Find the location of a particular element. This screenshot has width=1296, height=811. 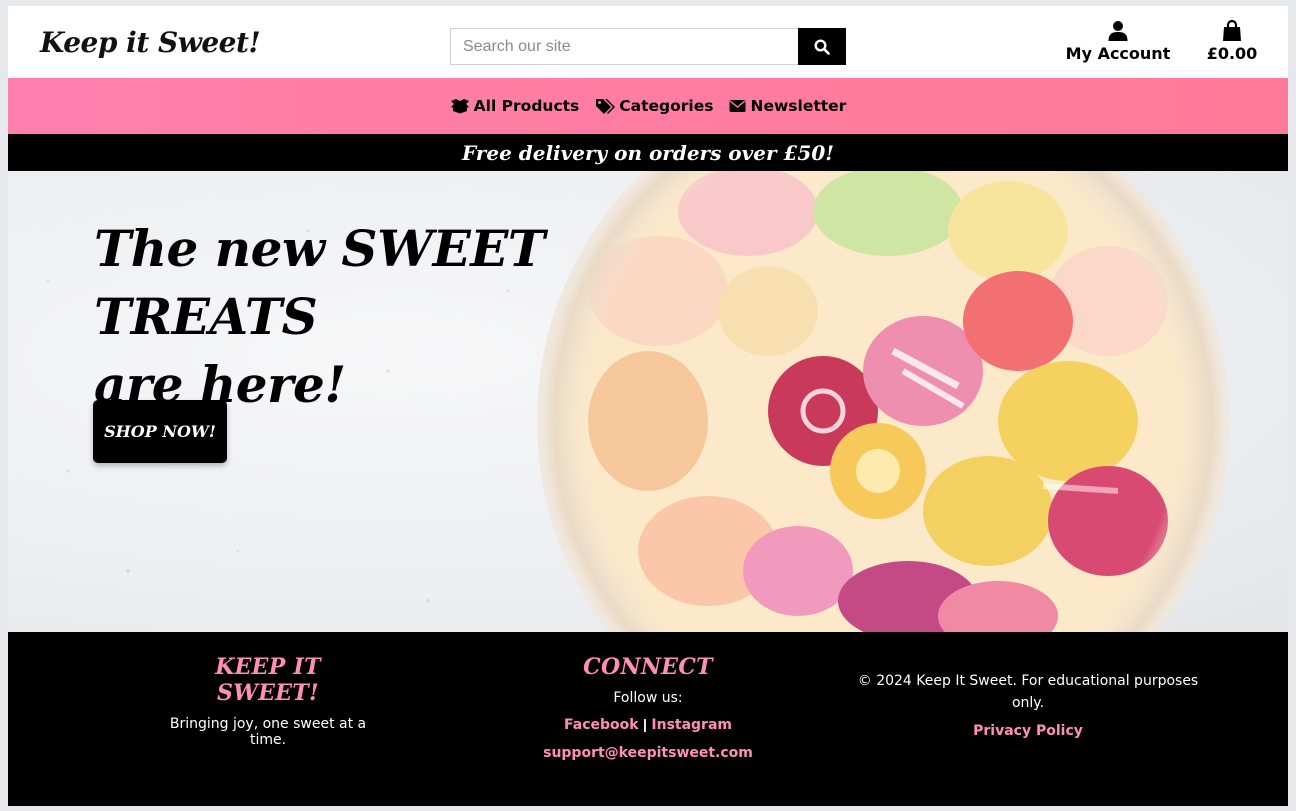

search-form is located at coordinates (648, 46).